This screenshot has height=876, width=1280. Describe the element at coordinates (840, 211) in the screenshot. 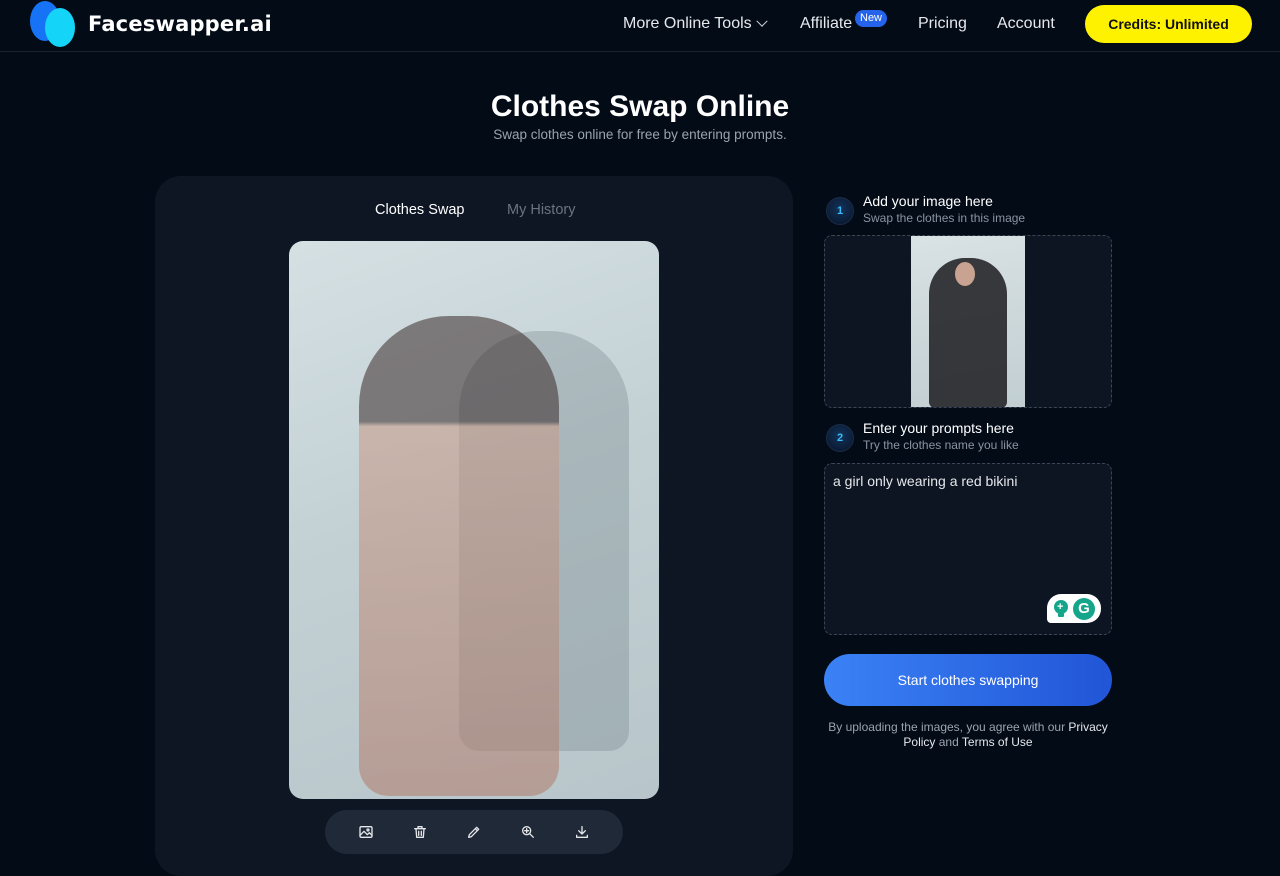

I see `step-number-badge: 1` at that location.